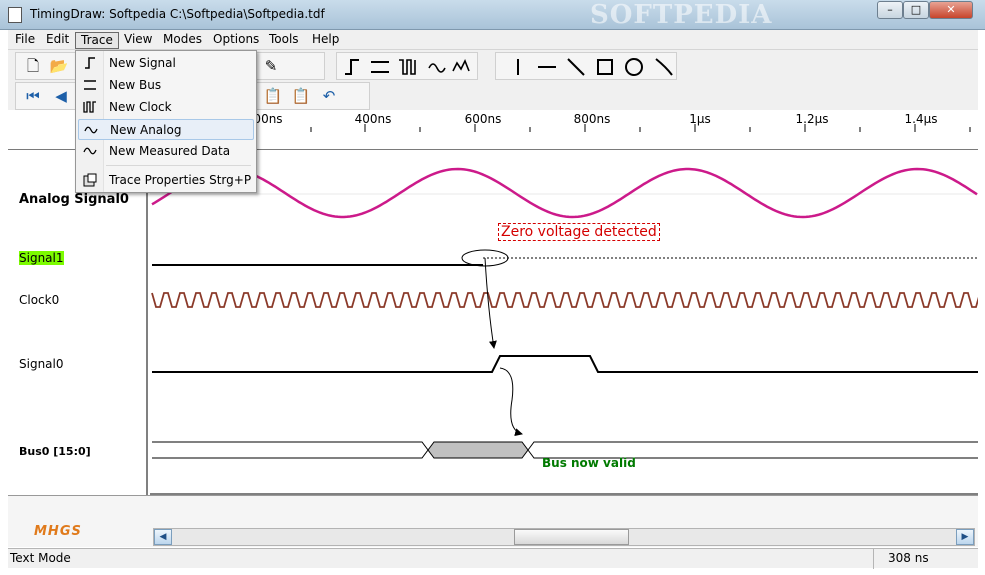  I want to click on menu-item-new-analog: New Analog, so click(166, 129).